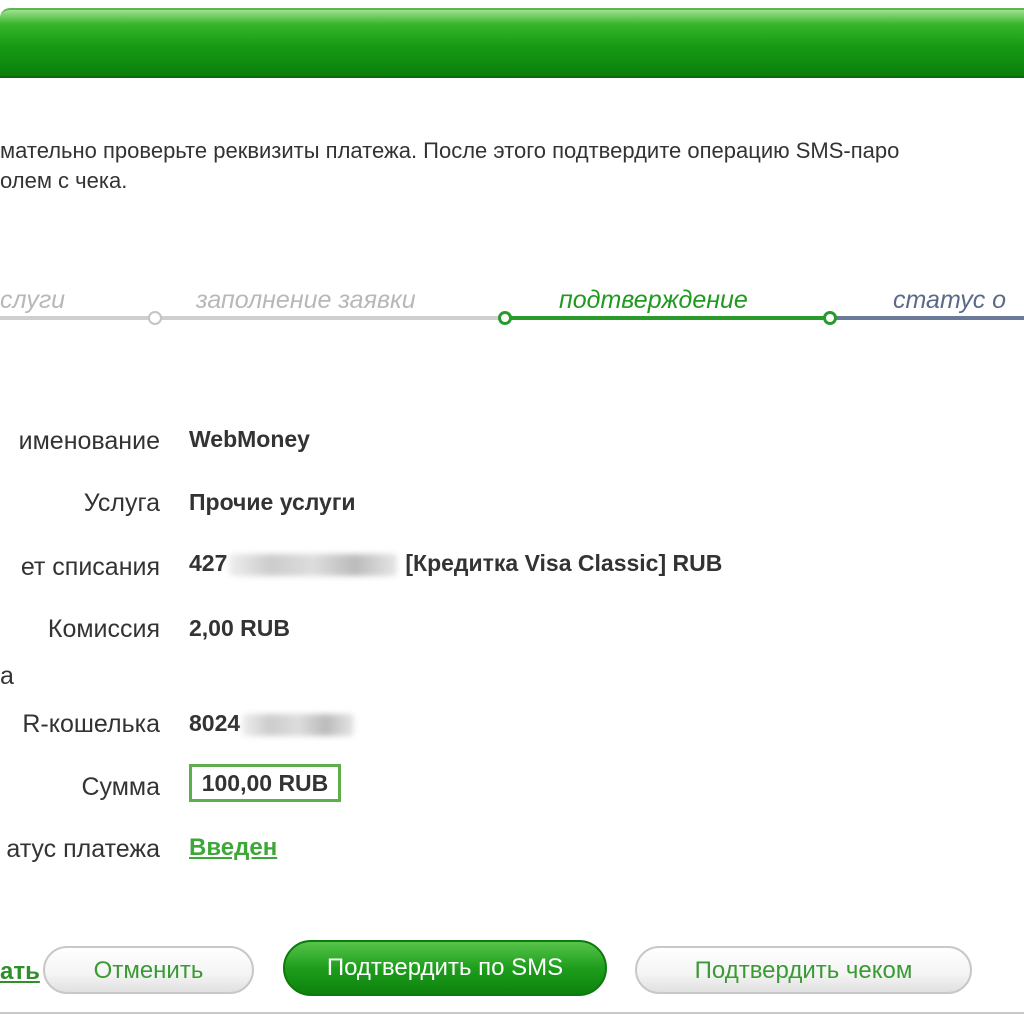 Image resolution: width=1024 pixels, height=1024 pixels. Describe the element at coordinates (313, 564) in the screenshot. I see `masked-card-number` at that location.